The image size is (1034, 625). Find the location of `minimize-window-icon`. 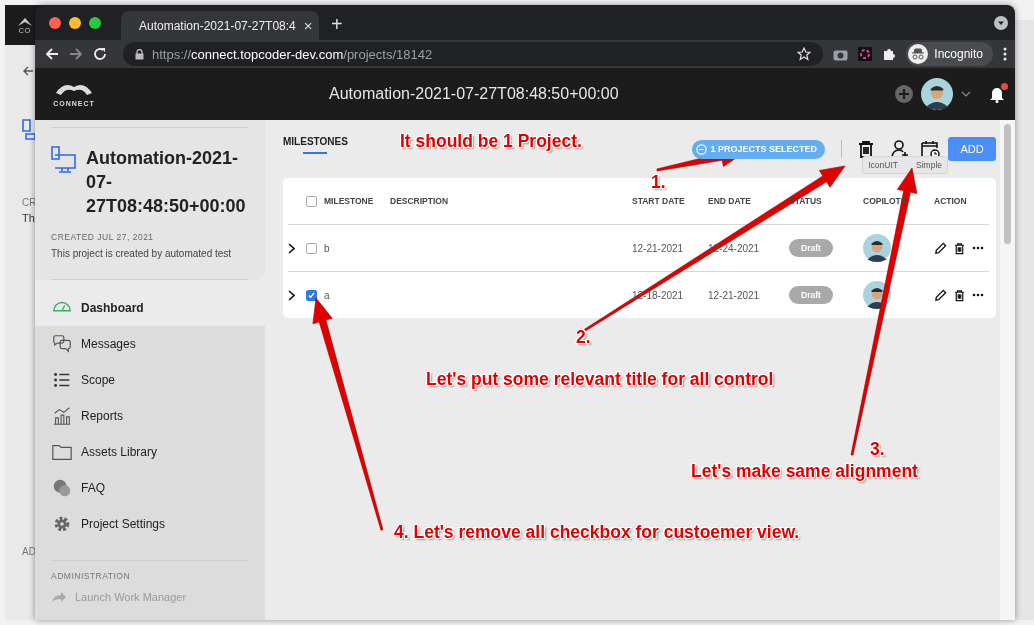

minimize-window-icon is located at coordinates (75, 22).